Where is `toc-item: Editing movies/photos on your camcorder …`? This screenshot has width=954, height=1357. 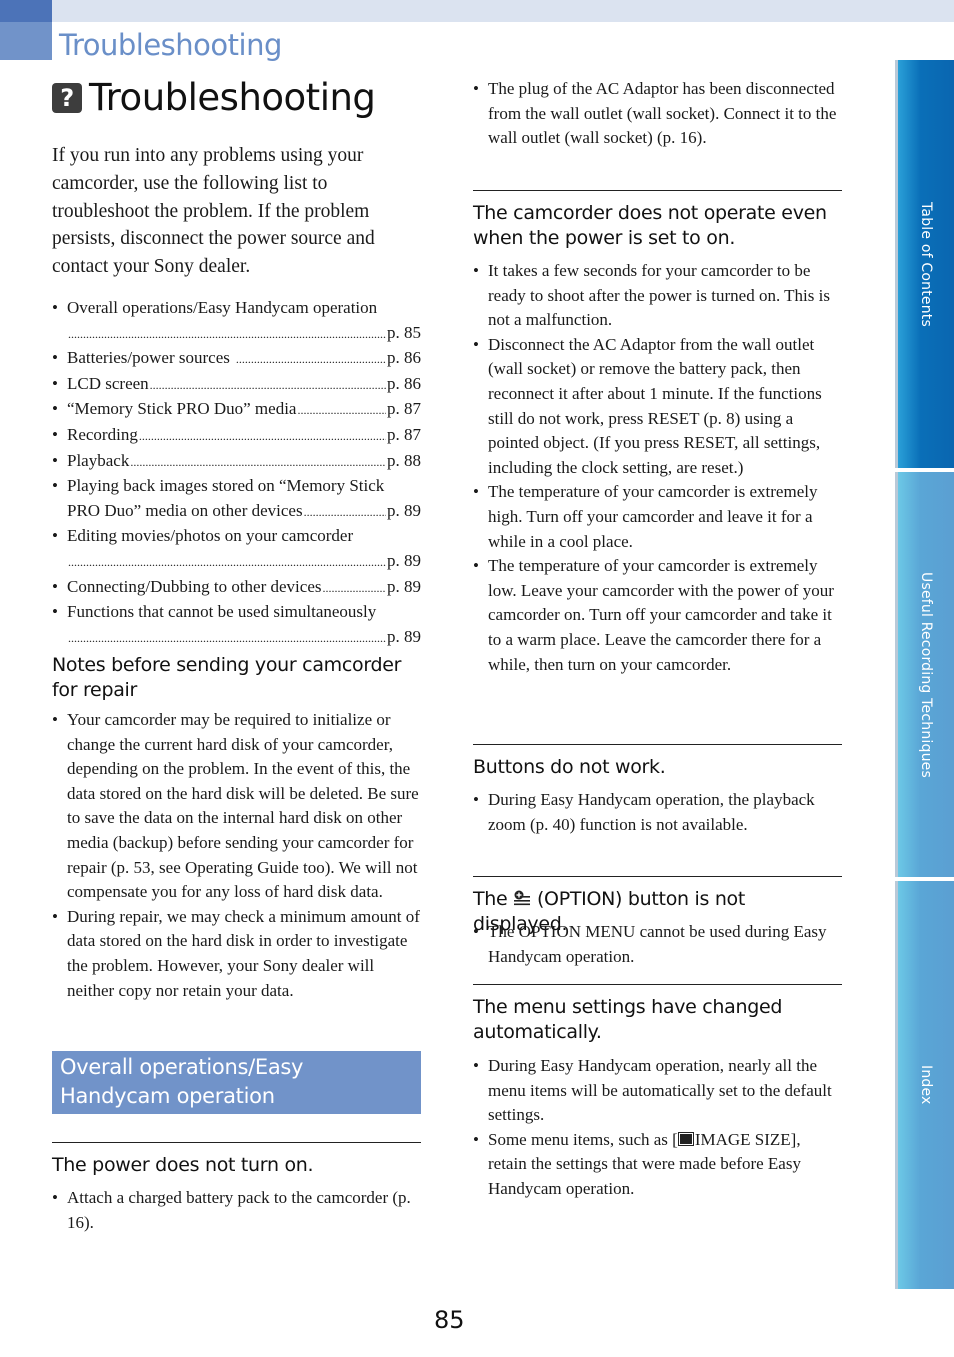
toc-item: Editing movies/photos on your camcorder … is located at coordinates (236, 549).